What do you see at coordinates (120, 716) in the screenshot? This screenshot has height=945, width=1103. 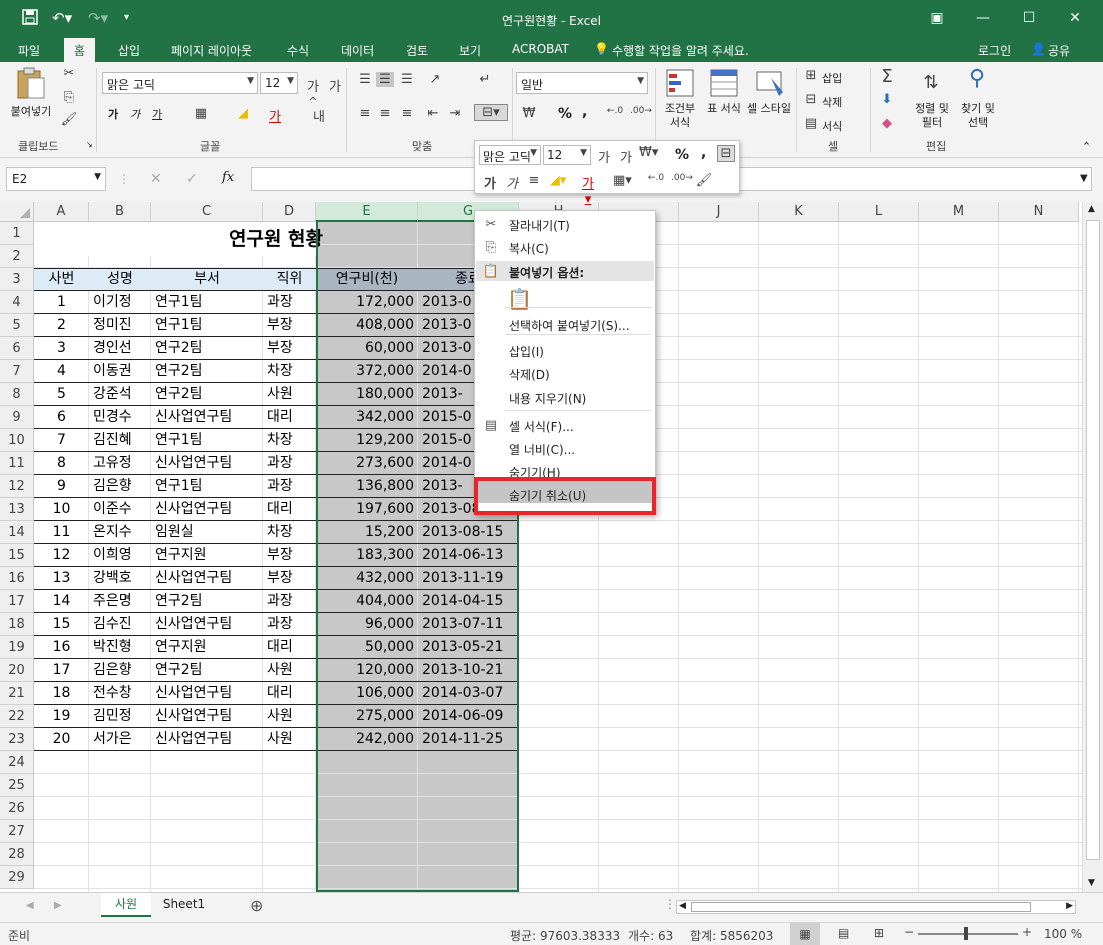 I see `table-cell: 김민정` at bounding box center [120, 716].